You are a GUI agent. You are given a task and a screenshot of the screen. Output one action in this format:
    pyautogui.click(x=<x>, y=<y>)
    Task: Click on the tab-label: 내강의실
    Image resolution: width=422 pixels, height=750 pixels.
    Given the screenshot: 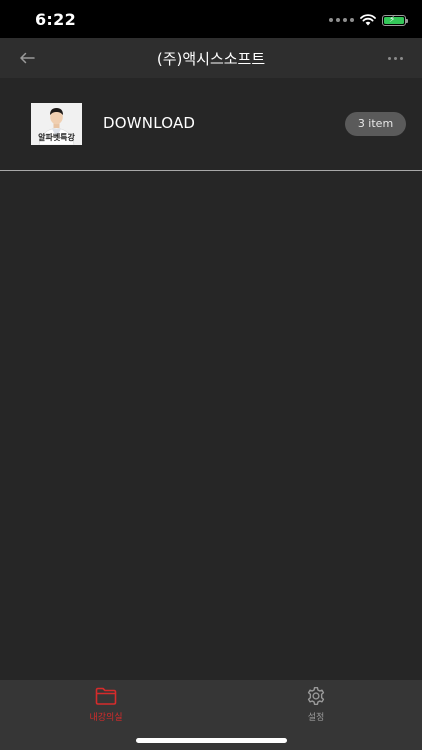 What is the action you would take?
    pyautogui.click(x=106, y=718)
    